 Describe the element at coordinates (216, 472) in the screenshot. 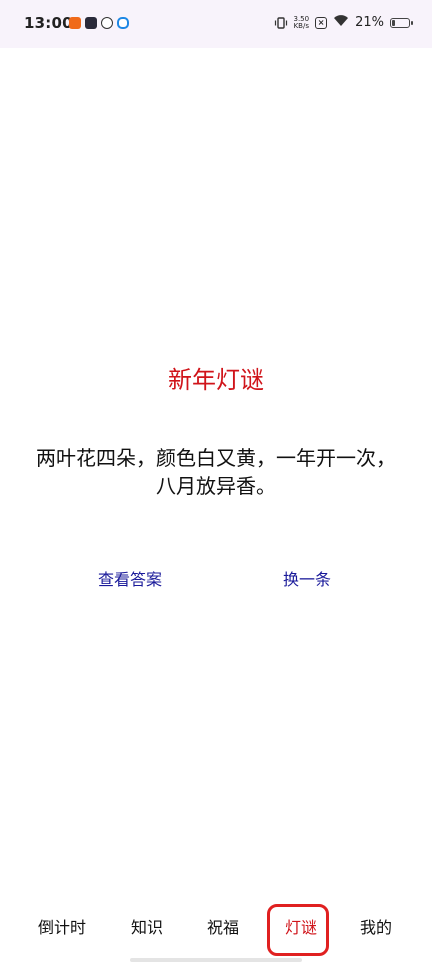

I see `riddle-text: 两叶花四朵，颜色白又黄，一年开一次， 八月放异香。` at that location.